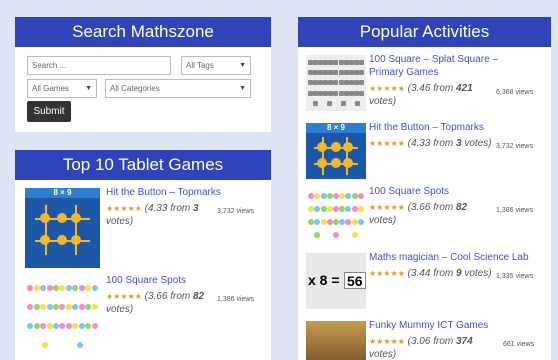 This screenshot has height=360, width=558. I want to click on submit-button: Submit, so click(49, 111).